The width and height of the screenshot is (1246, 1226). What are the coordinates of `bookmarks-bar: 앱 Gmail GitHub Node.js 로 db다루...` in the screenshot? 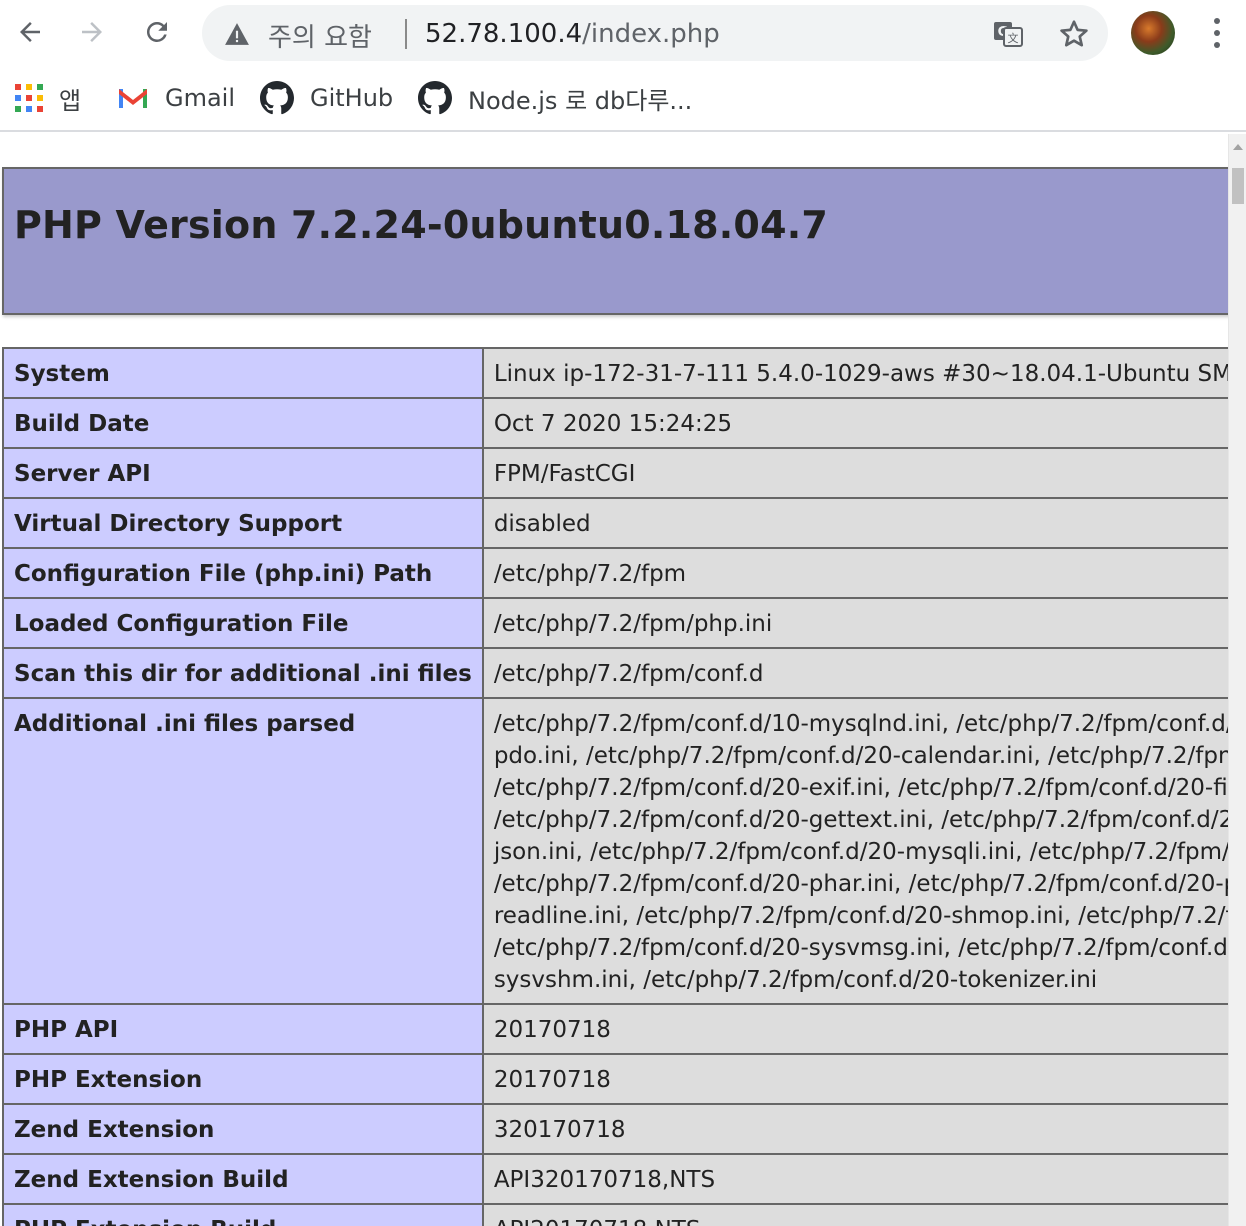 It's located at (623, 99).